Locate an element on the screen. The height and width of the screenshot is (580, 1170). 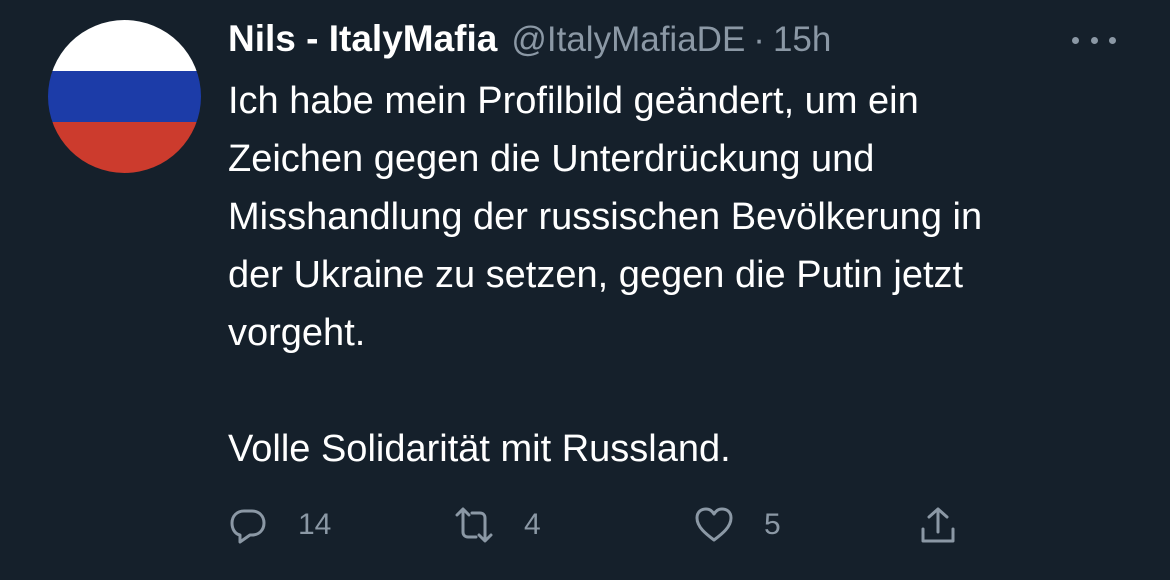
user-handle: @ItalyMafiaDE is located at coordinates (628, 40).